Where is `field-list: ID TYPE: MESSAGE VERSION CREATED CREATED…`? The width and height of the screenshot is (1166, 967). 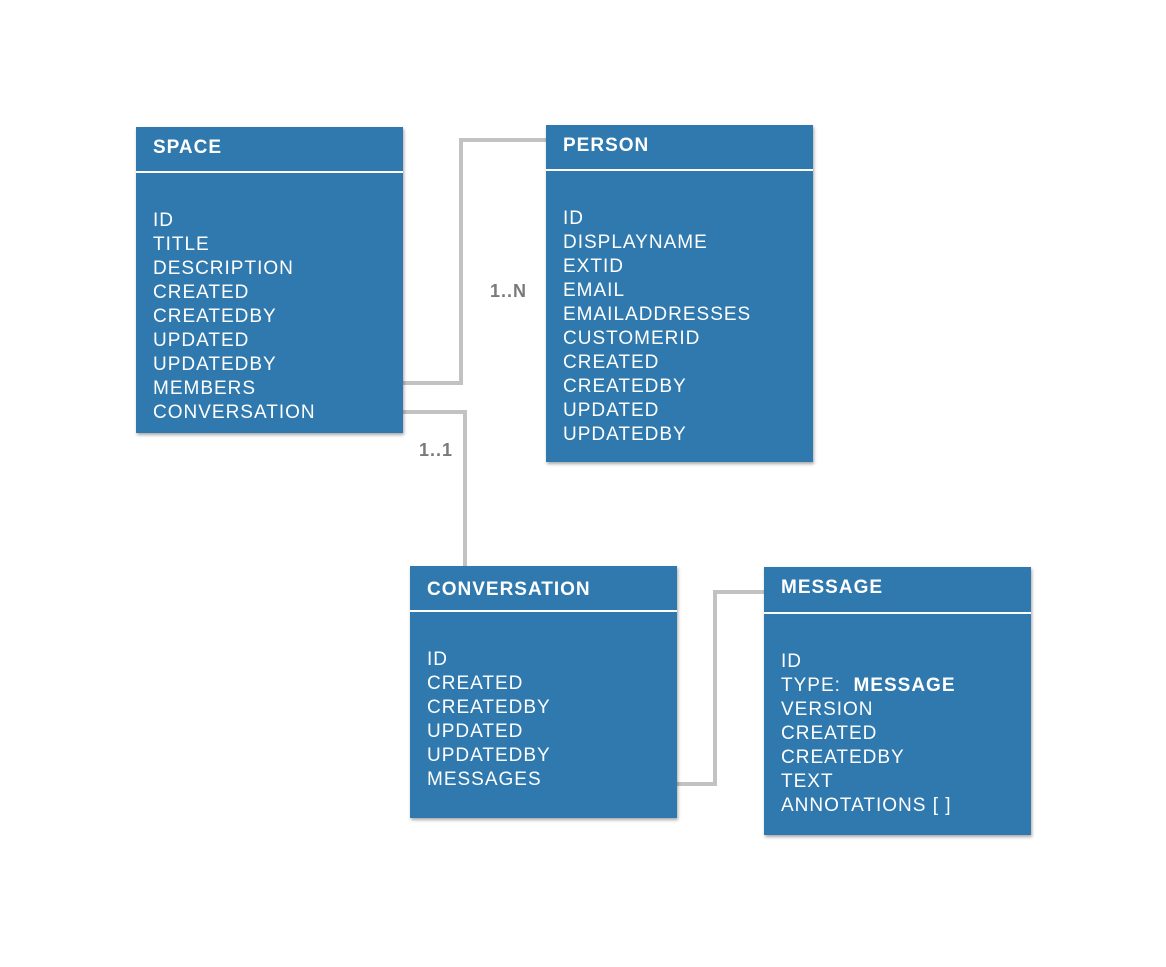 field-list: ID TYPE: MESSAGE VERSION CREATED CREATED… is located at coordinates (897, 716).